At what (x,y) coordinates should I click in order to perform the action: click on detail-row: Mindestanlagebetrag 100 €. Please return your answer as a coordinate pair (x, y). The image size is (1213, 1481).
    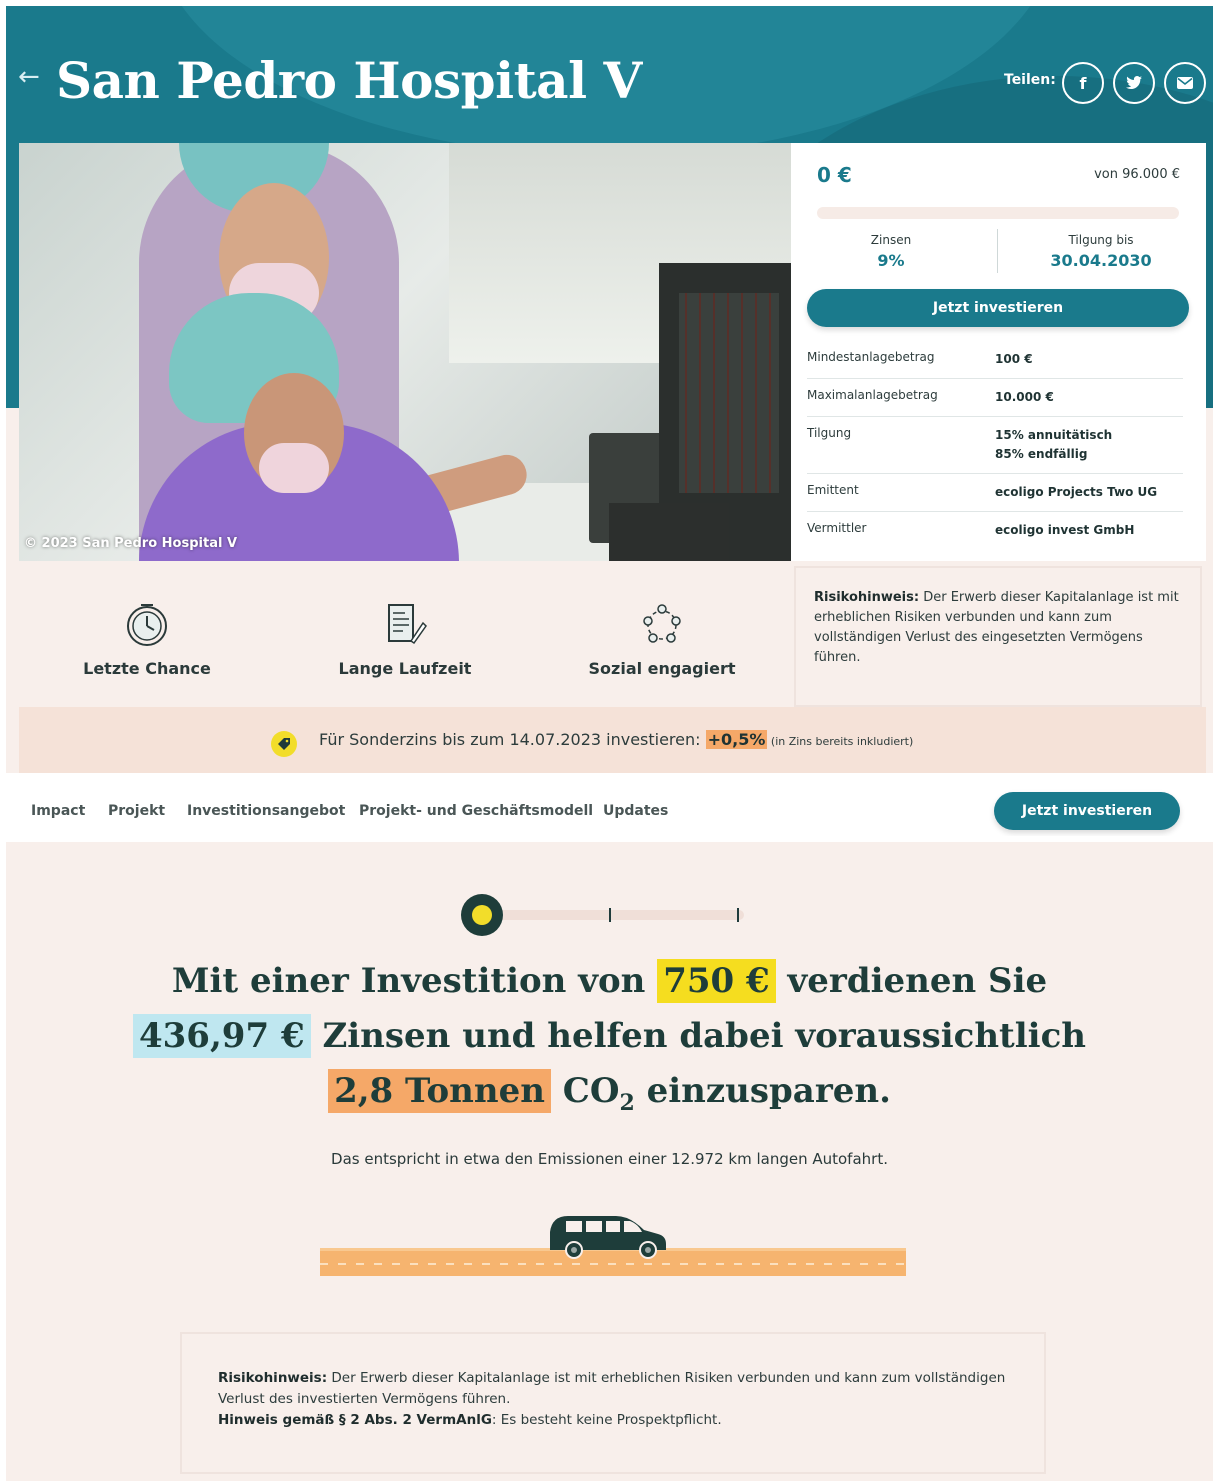
    Looking at the image, I should click on (995, 360).